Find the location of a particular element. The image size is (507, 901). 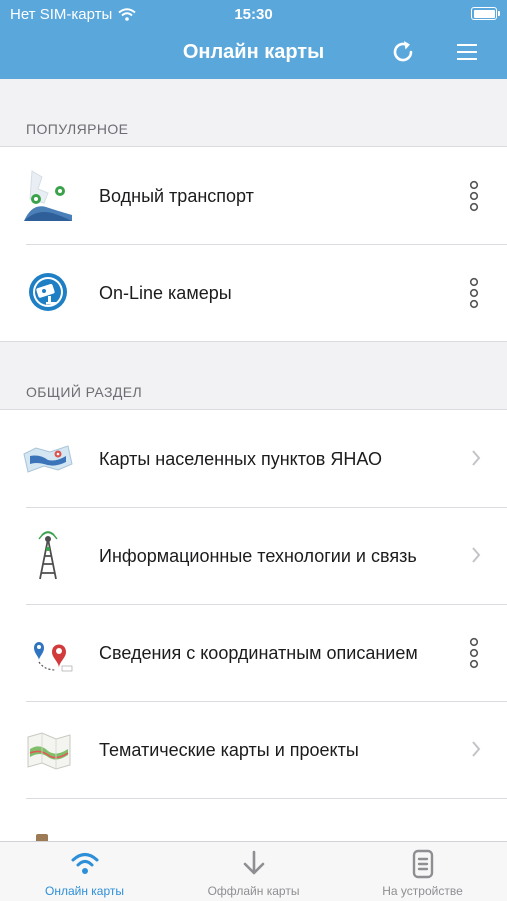

list-item-label: Сведения с координатным описанием is located at coordinates (258, 652).